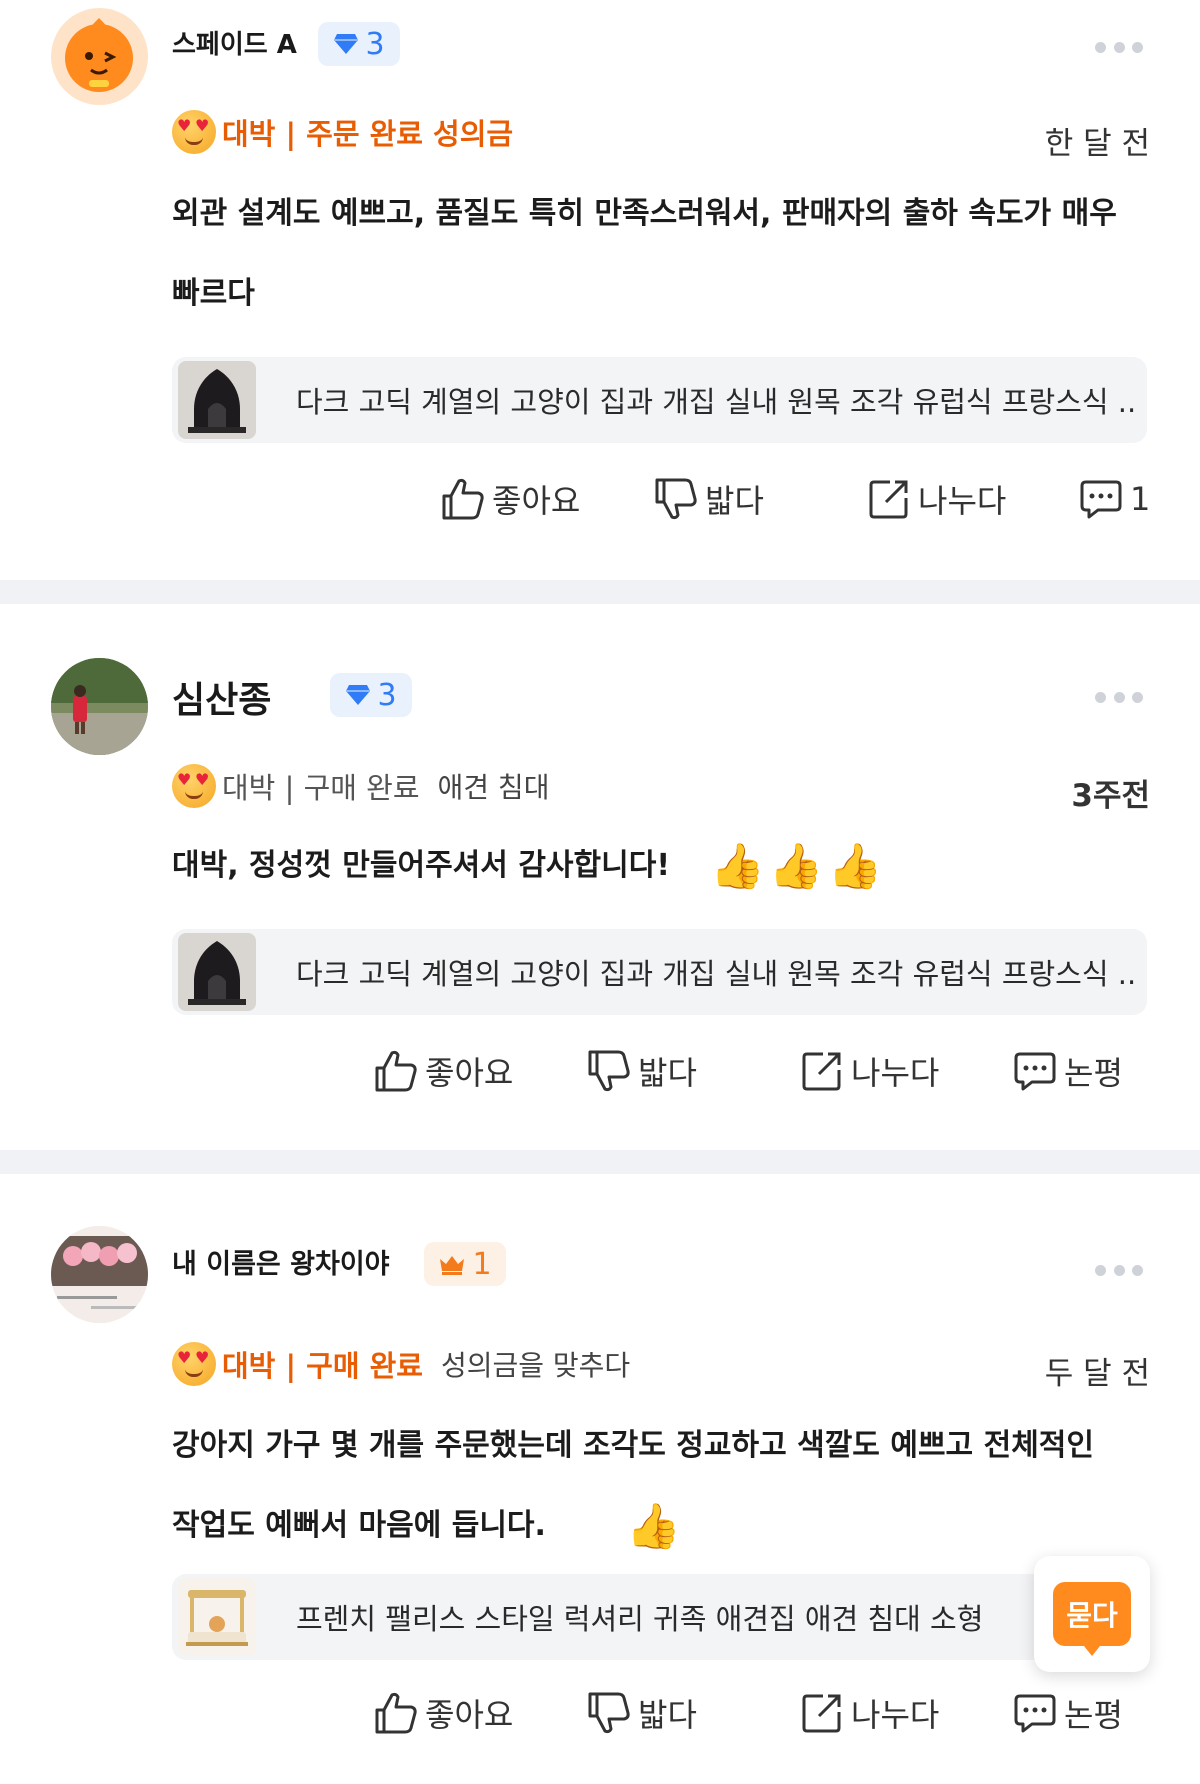  What do you see at coordinates (1097, 144) in the screenshot?
I see `review-time: 한 달 전` at bounding box center [1097, 144].